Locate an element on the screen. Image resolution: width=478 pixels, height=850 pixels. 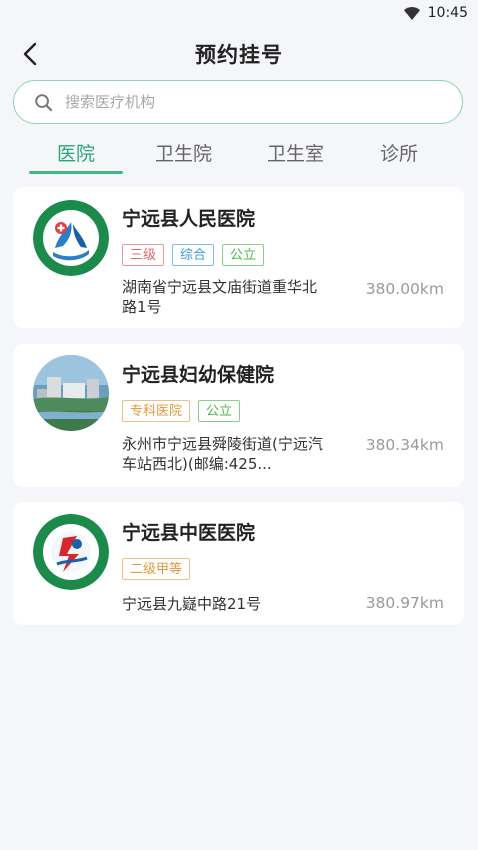
tag-type: 综合 is located at coordinates (193, 255).